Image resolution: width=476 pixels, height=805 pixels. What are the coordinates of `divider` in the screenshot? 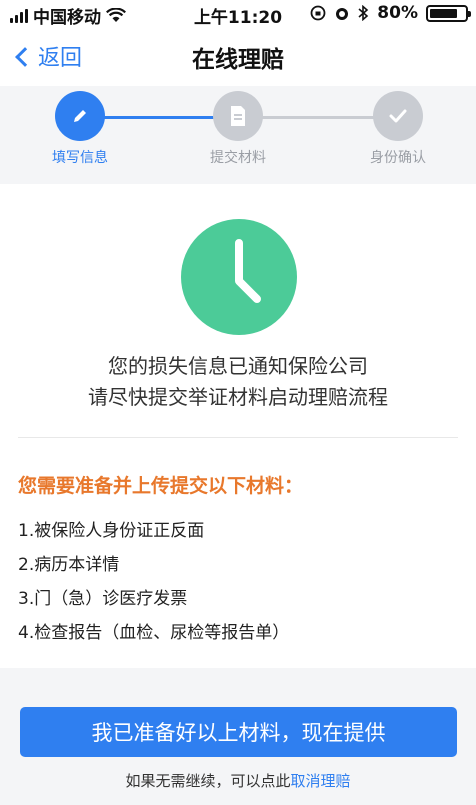 It's located at (238, 437).